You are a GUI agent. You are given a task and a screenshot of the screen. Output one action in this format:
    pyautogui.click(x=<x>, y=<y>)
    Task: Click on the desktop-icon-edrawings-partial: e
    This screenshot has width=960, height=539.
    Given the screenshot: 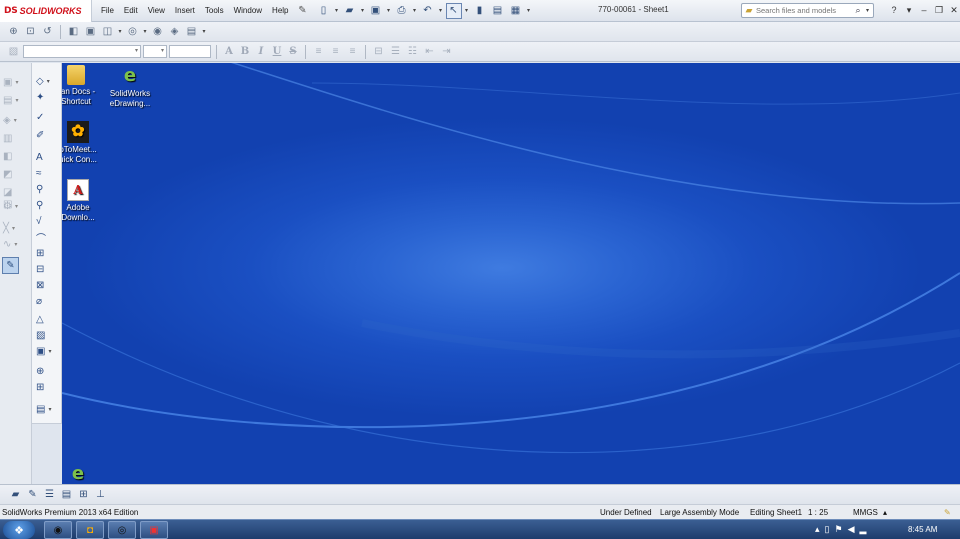 What is the action you would take?
    pyautogui.click(x=84, y=473)
    